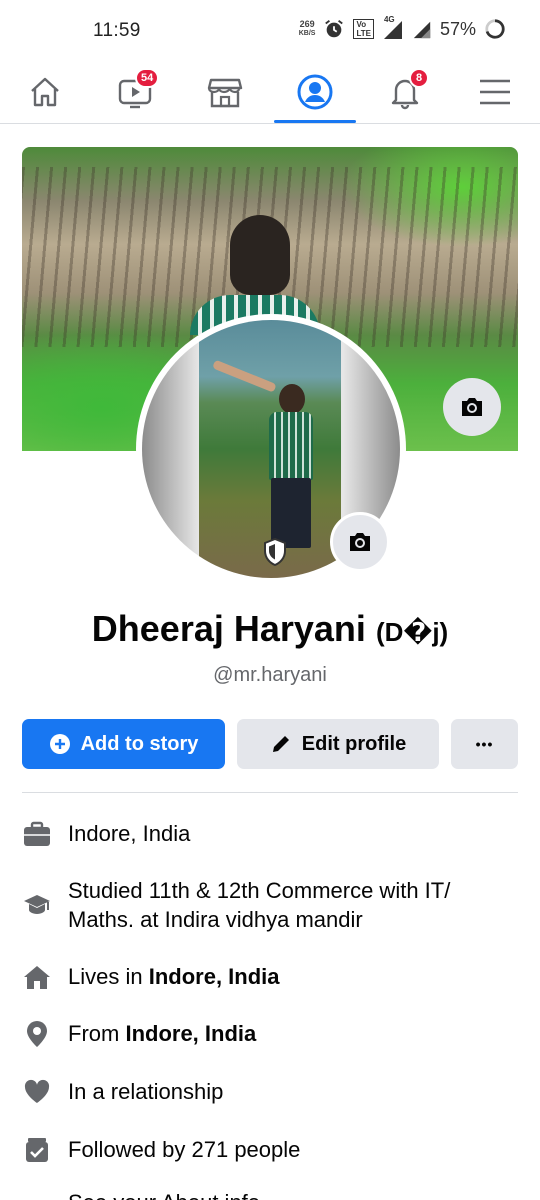 The height and width of the screenshot is (1200, 540). What do you see at coordinates (164, 1194) in the screenshot?
I see `about-link-text: See your About info` at bounding box center [164, 1194].